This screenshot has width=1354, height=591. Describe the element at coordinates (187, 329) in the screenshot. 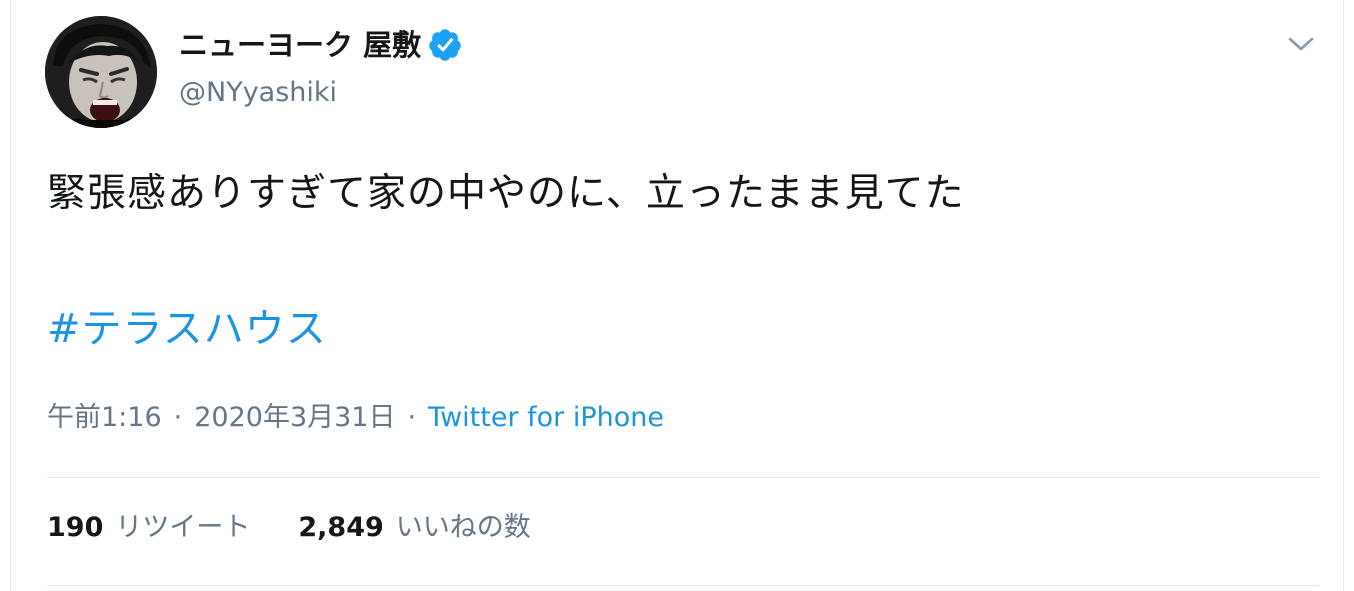

I see `hashtag-link: #テラスハウス` at that location.